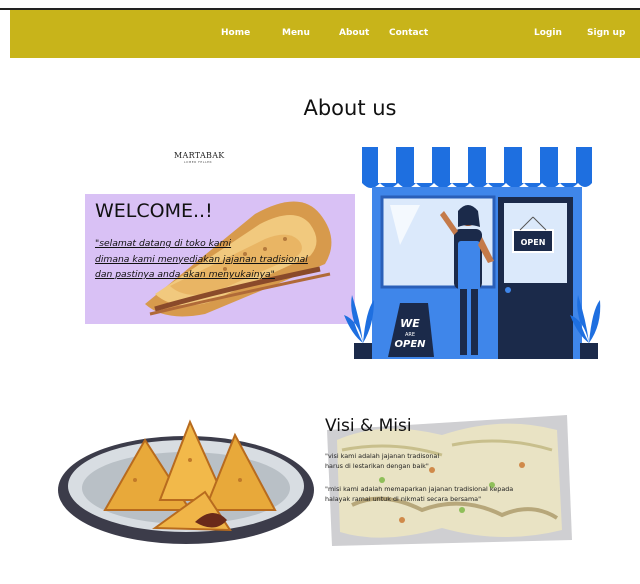 The width and height of the screenshot is (640, 584). What do you see at coordinates (235, 33) in the screenshot?
I see `nav-home-link: Home` at bounding box center [235, 33].